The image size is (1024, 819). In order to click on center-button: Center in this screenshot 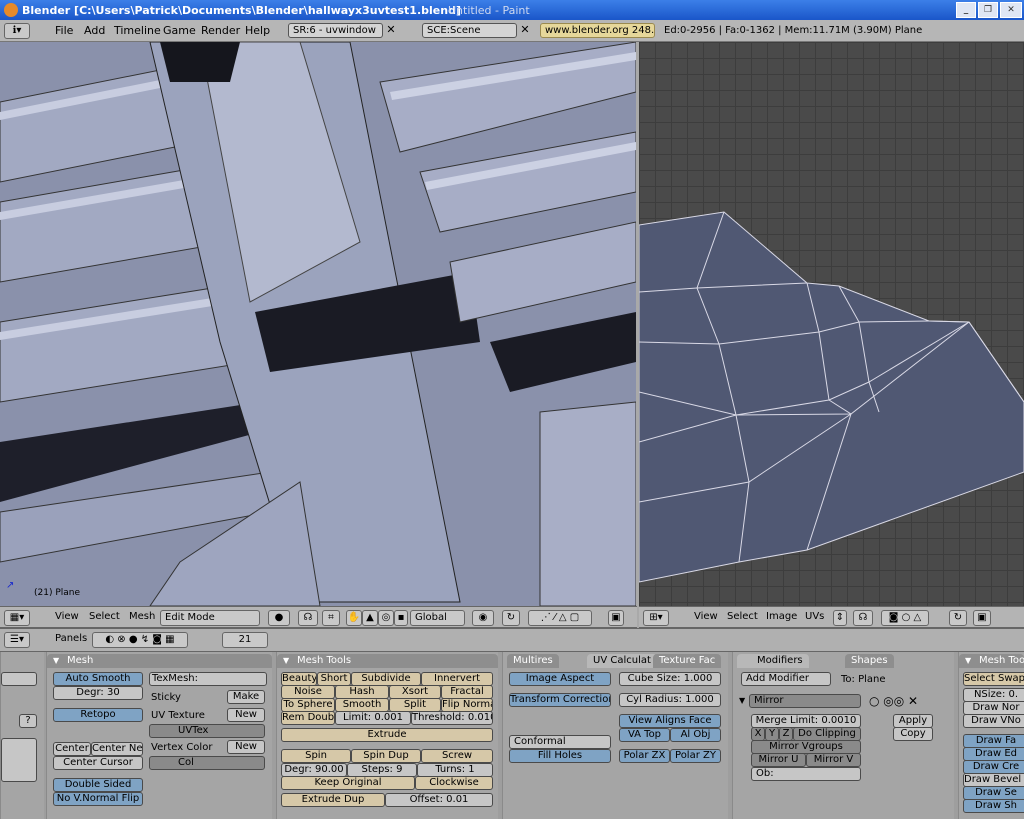, I will do `click(72, 749)`.